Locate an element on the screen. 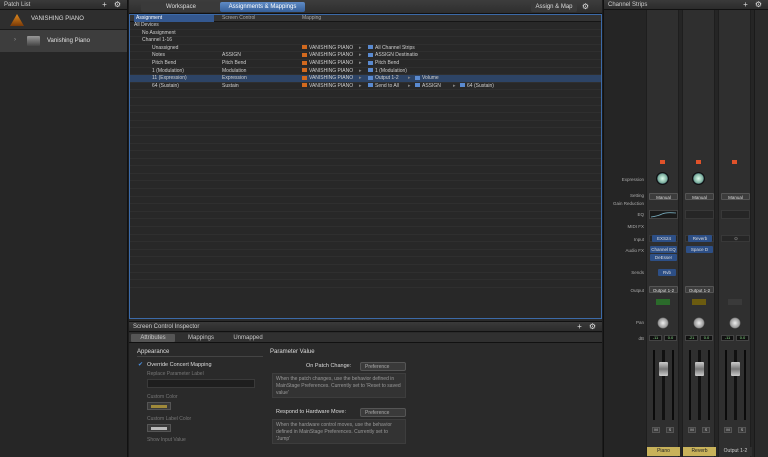  screen-control-cell: Pitch Bend is located at coordinates (234, 62).